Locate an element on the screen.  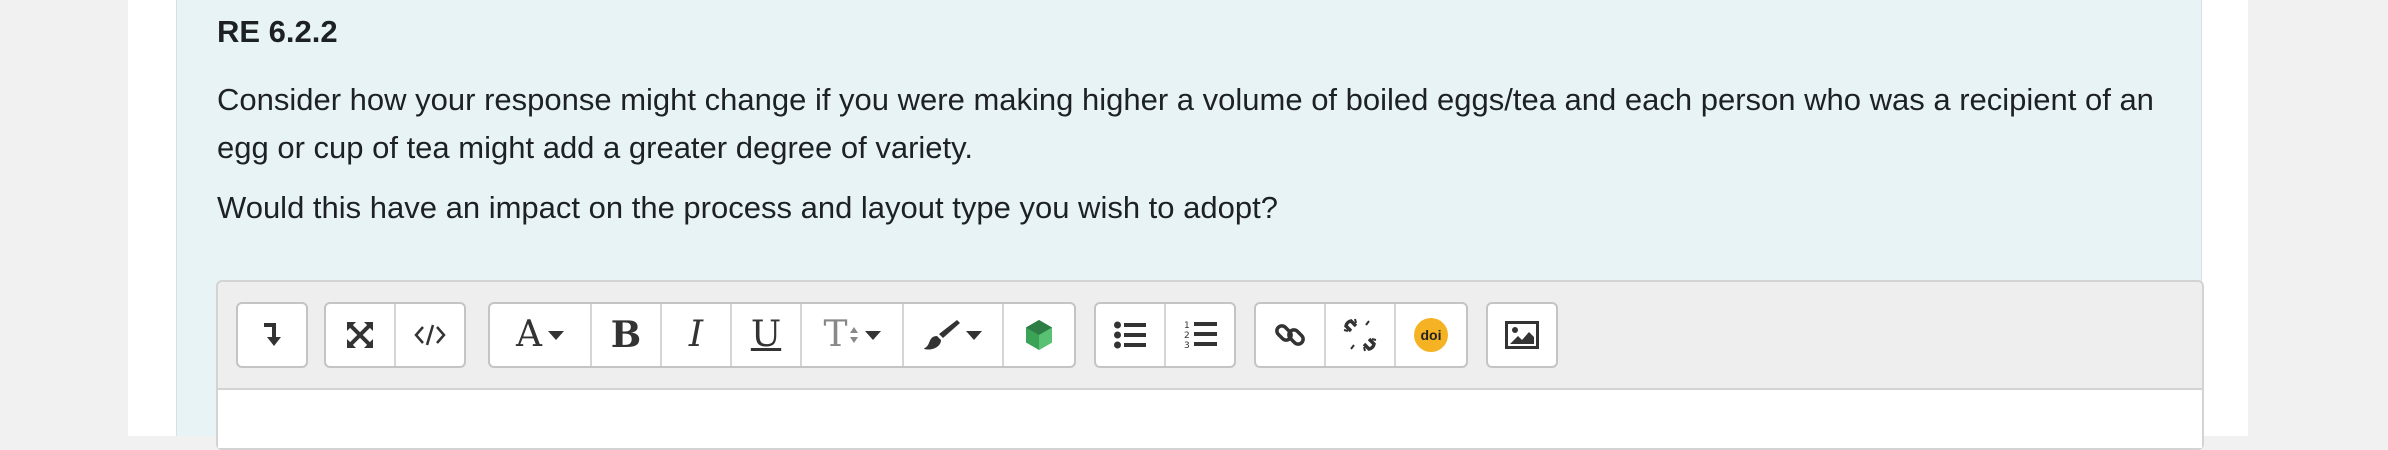
numbered-list-icon: 1 2 3 is located at coordinates (1200, 336).